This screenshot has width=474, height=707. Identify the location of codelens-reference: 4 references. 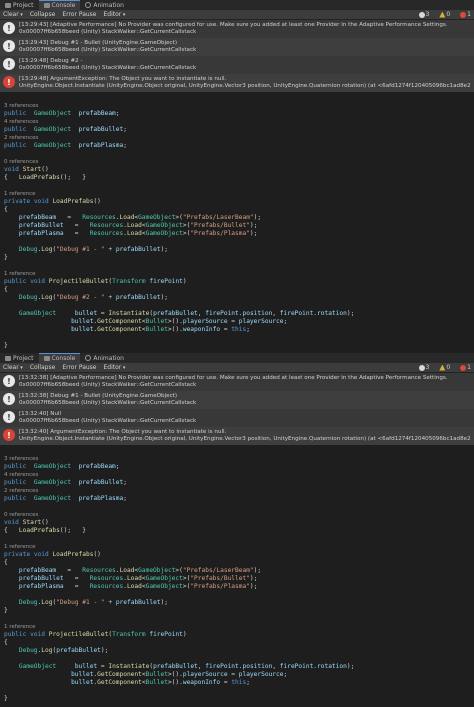
(21, 122).